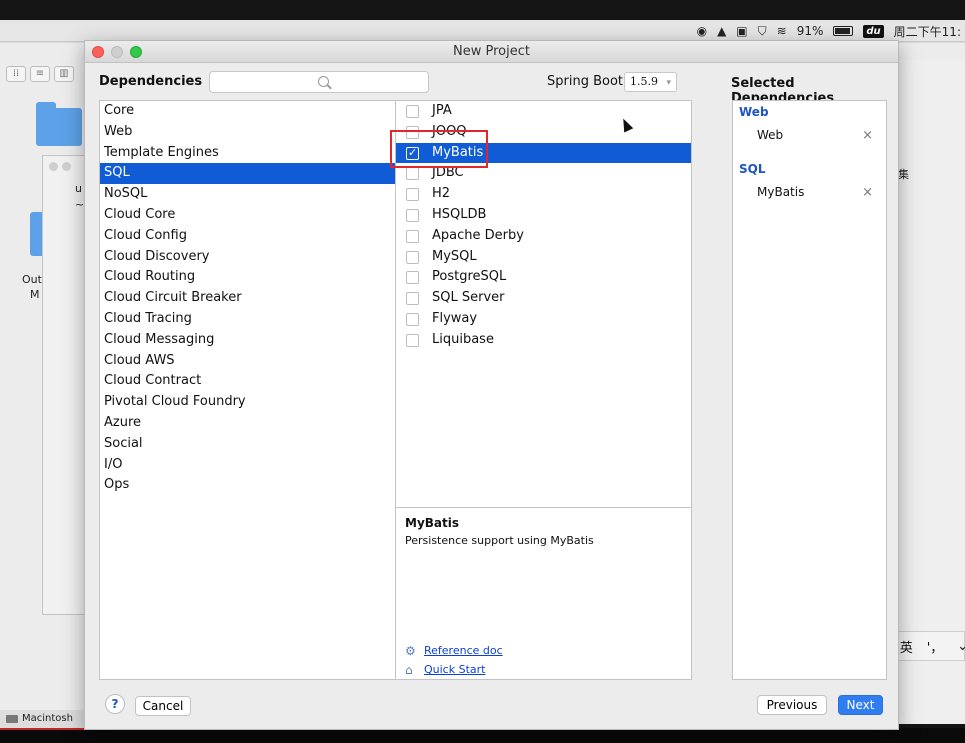  I want to click on selected-item-label: MyBatis, so click(781, 192).